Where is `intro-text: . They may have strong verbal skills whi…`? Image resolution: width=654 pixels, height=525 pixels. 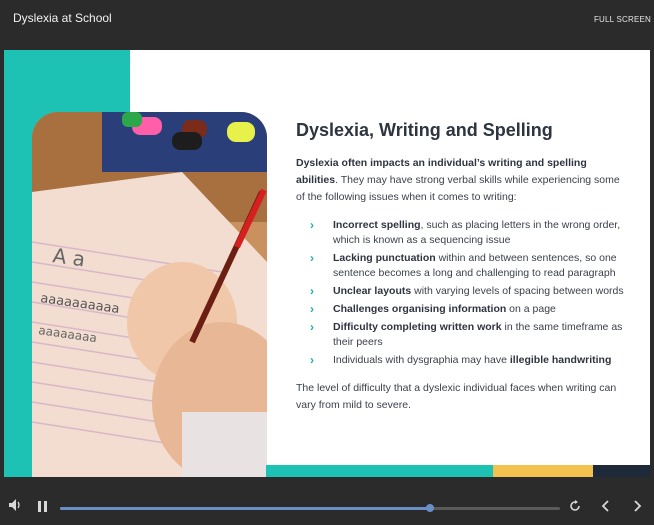 intro-text: . They may have strong verbal skills whi… is located at coordinates (458, 188).